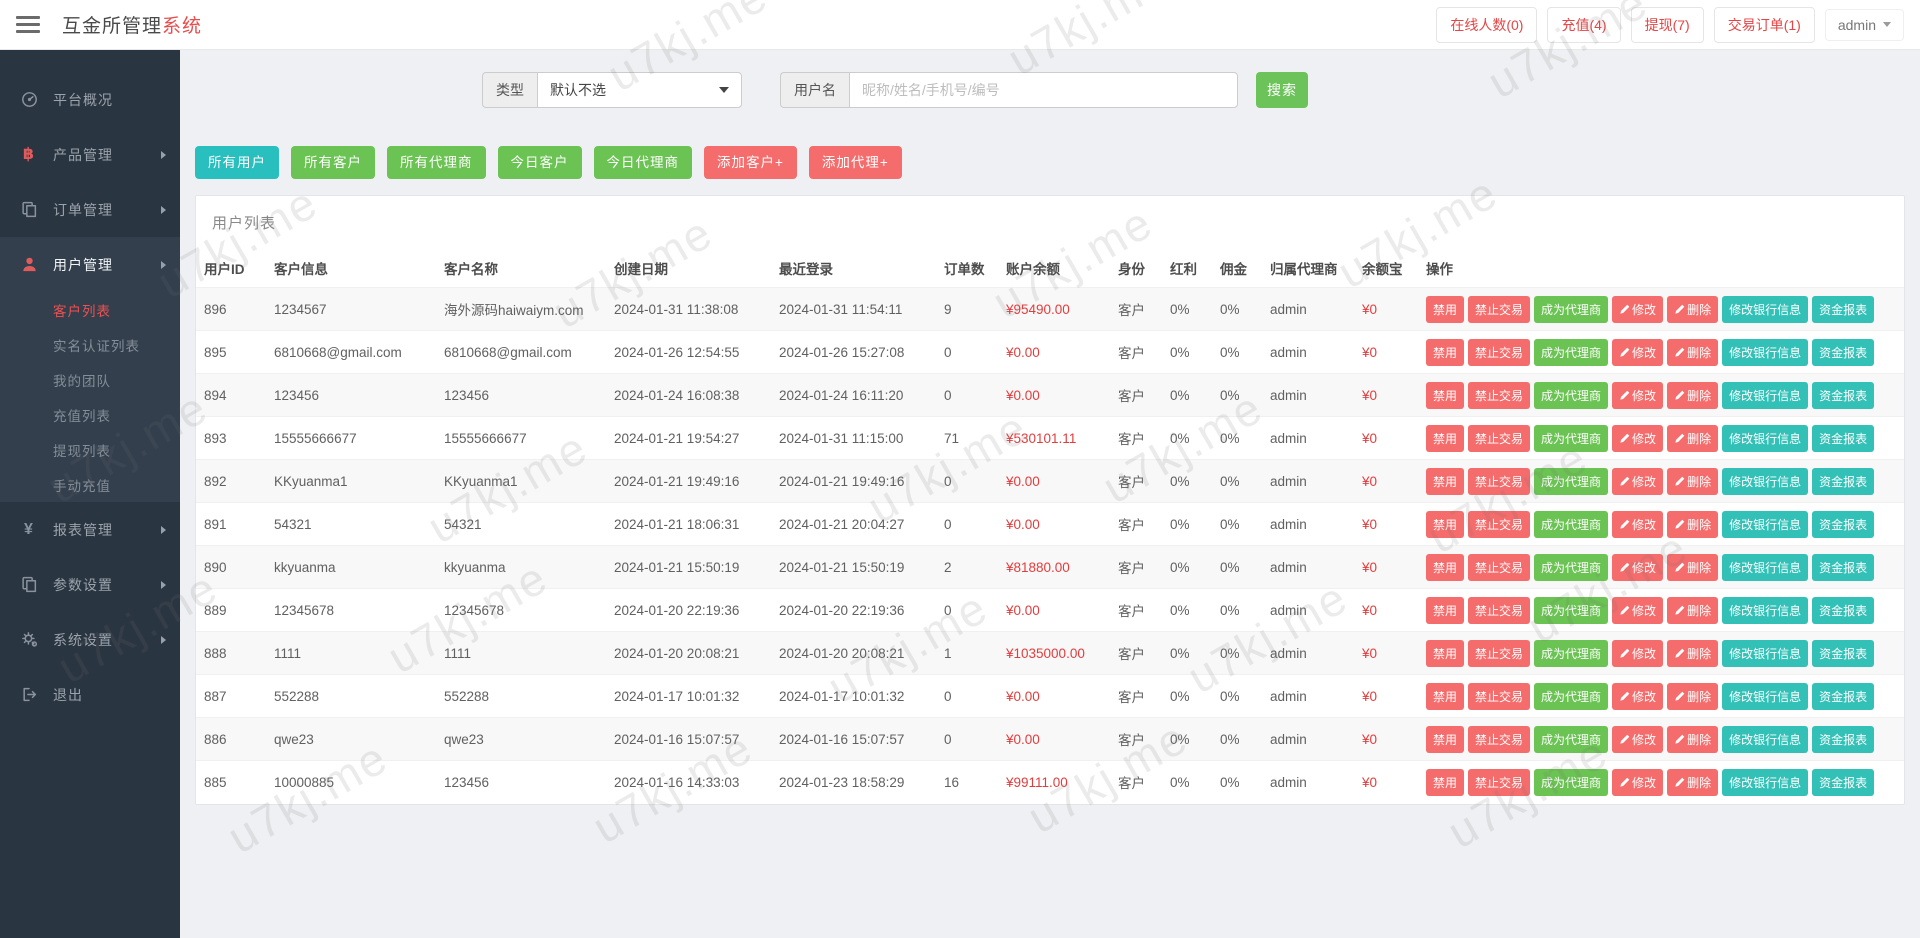 The width and height of the screenshot is (1920, 938). I want to click on today-agents-button: 今日代理商, so click(642, 162).